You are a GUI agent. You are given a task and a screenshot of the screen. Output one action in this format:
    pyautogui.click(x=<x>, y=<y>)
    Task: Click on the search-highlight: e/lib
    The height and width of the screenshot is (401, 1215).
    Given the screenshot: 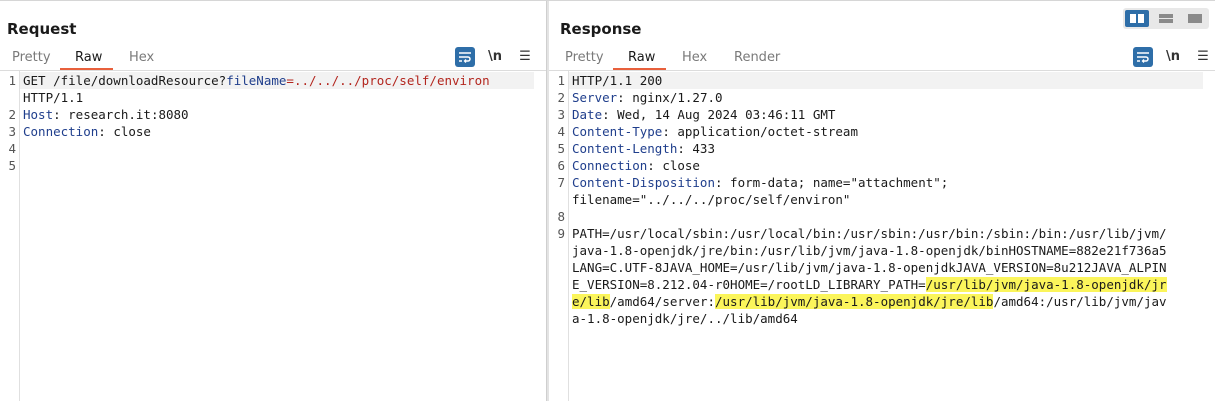 What is the action you would take?
    pyautogui.click(x=591, y=301)
    